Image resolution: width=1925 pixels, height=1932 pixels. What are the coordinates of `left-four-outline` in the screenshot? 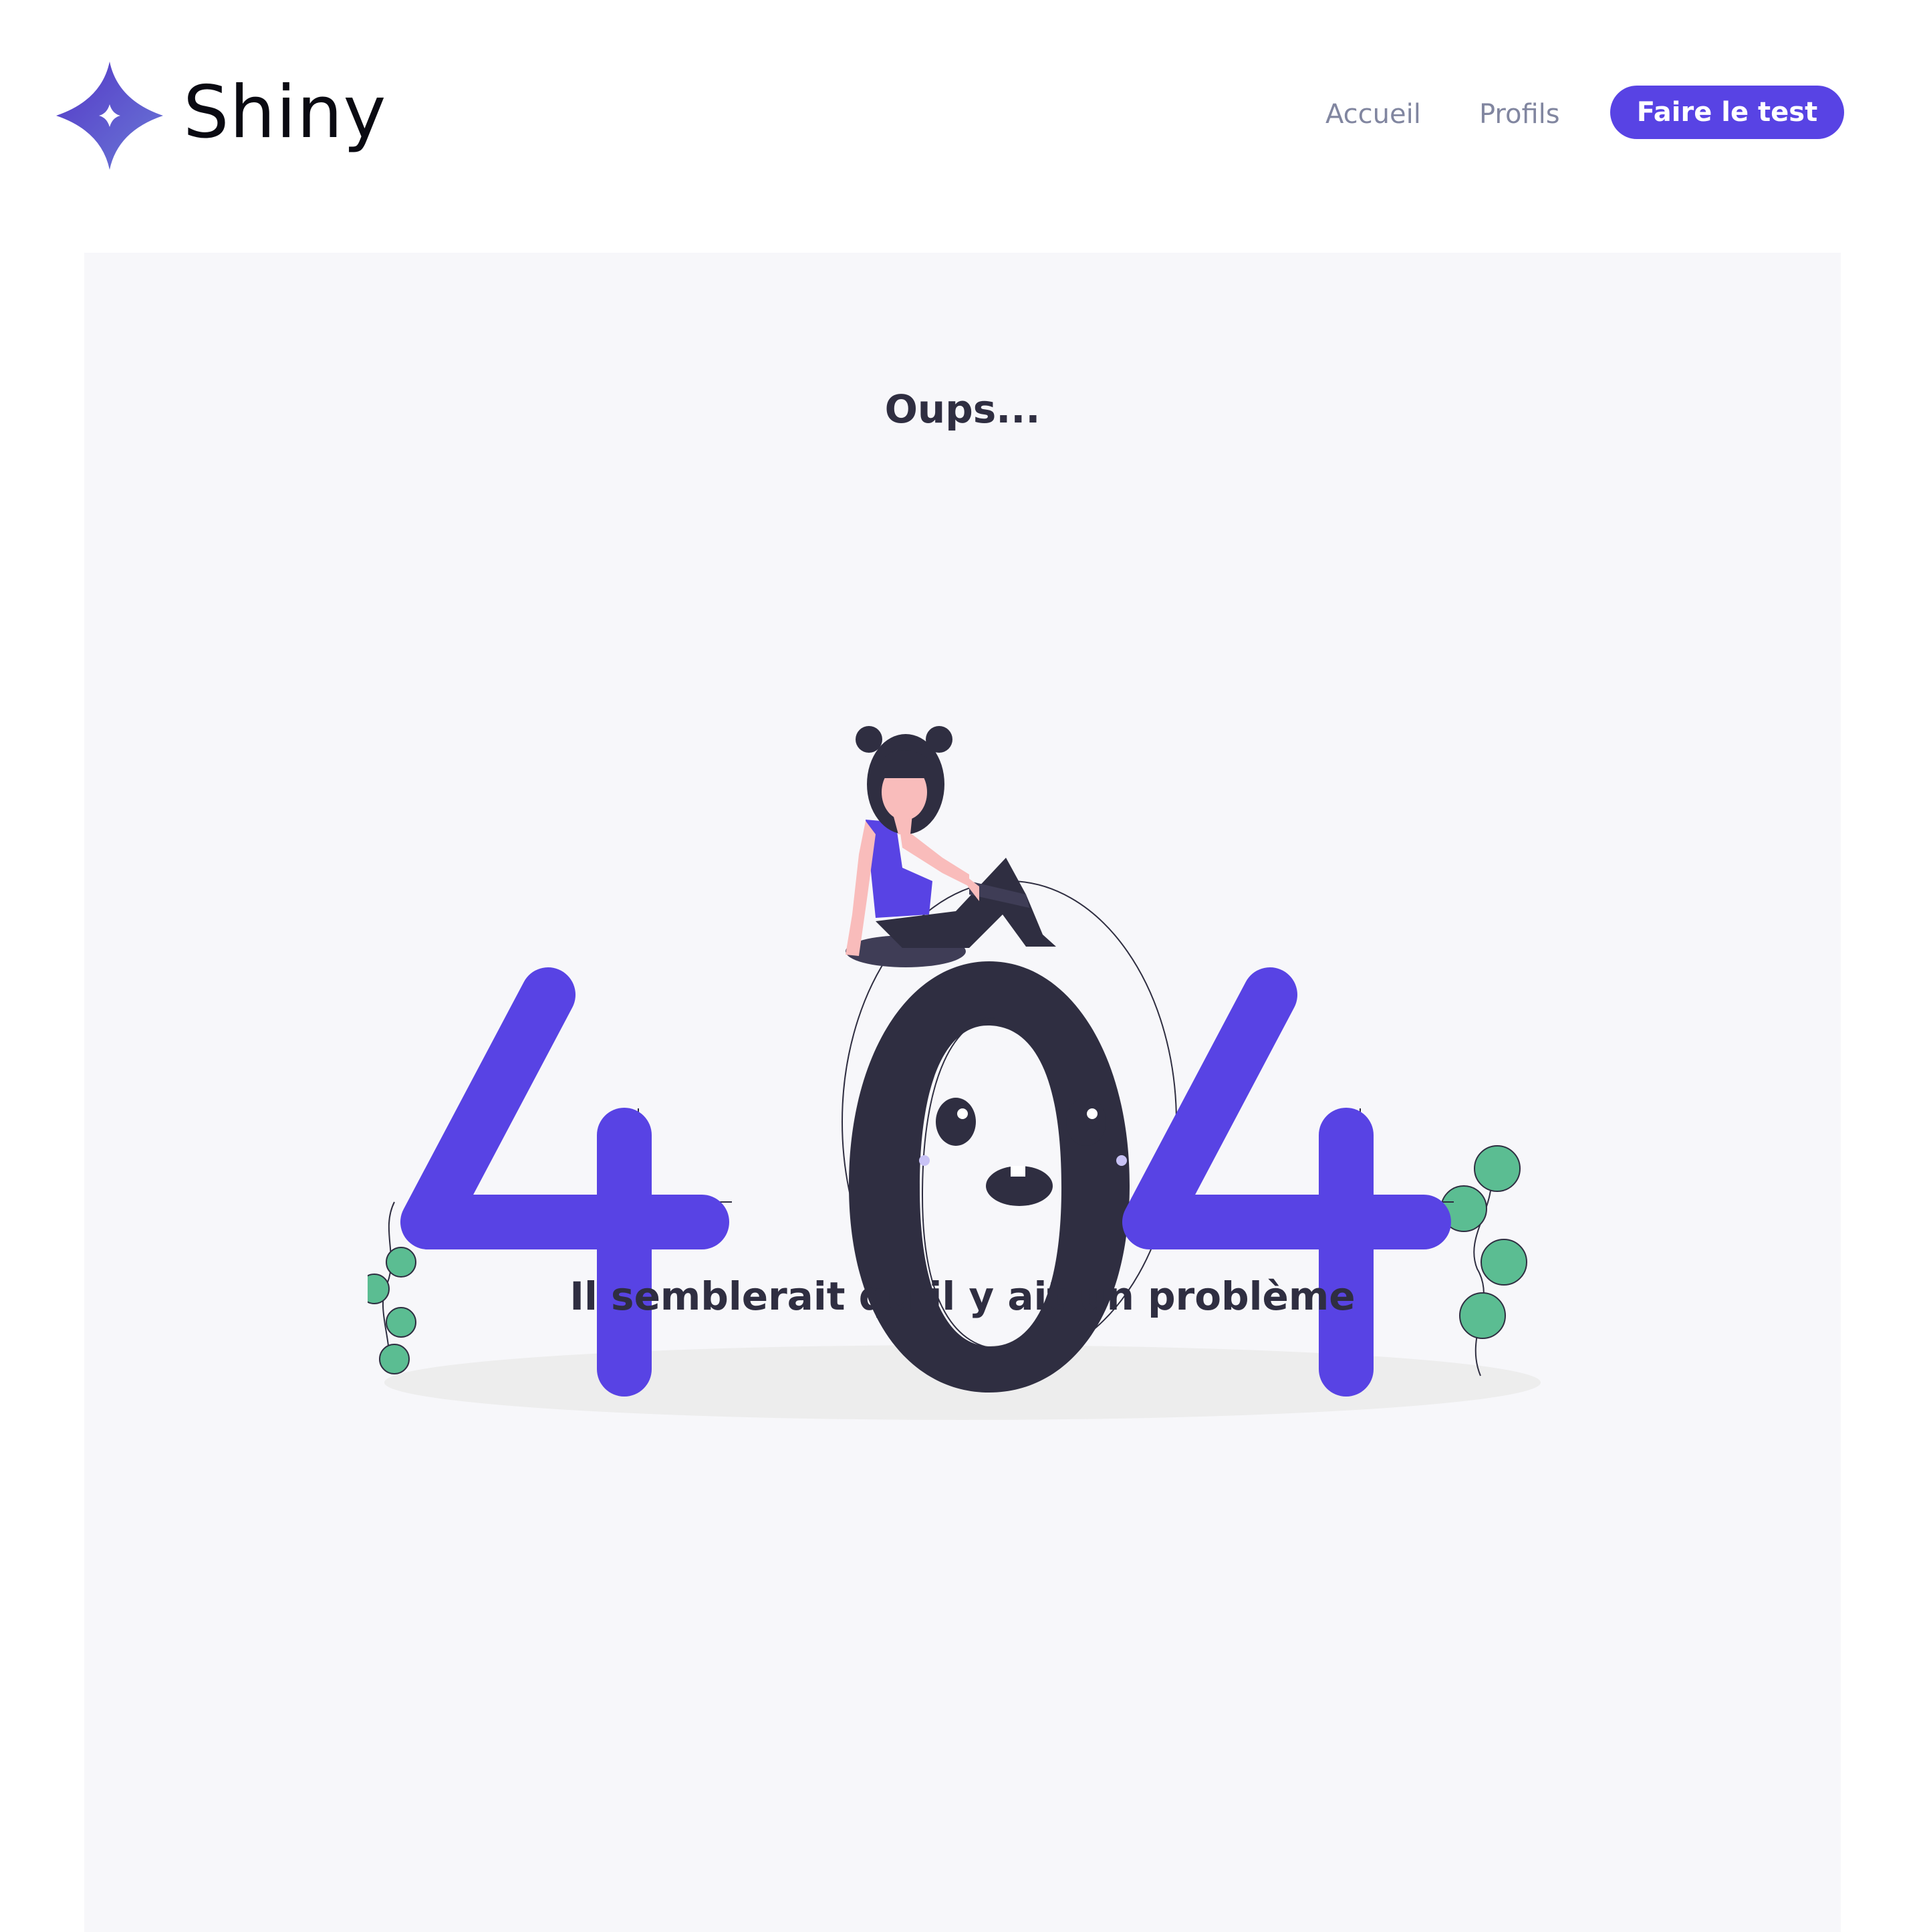 It's located at (586, 1181).